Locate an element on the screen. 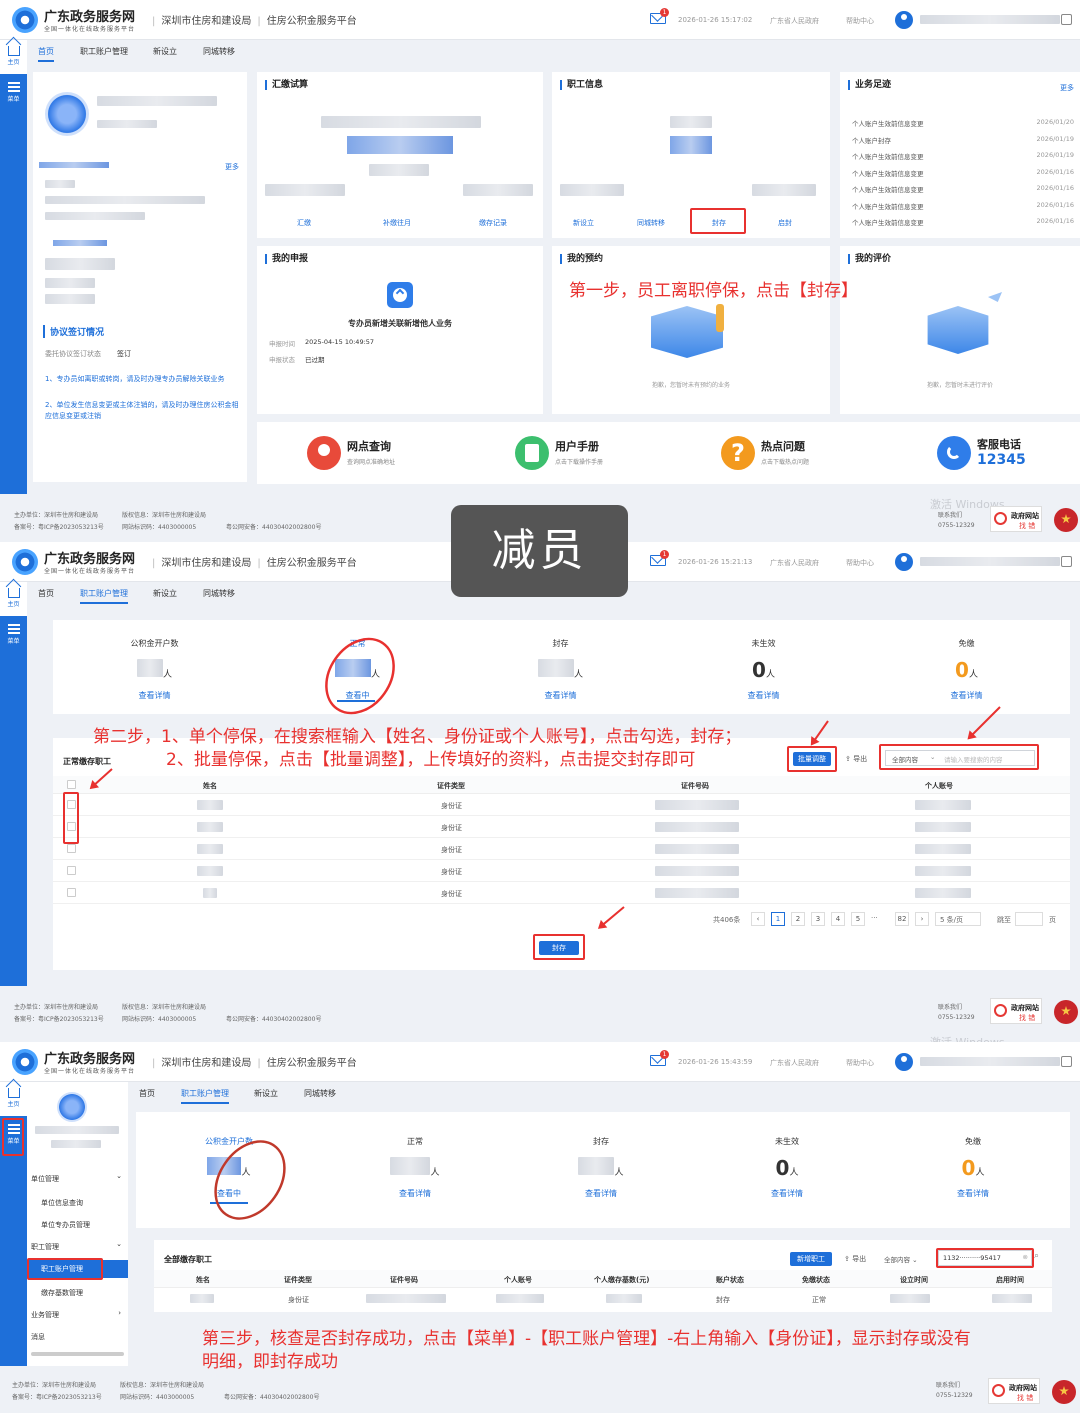 Image resolution: width=1080 pixels, height=1413 pixels. quick-hot: 热点问题 点击下载热点问题 is located at coordinates (785, 452).